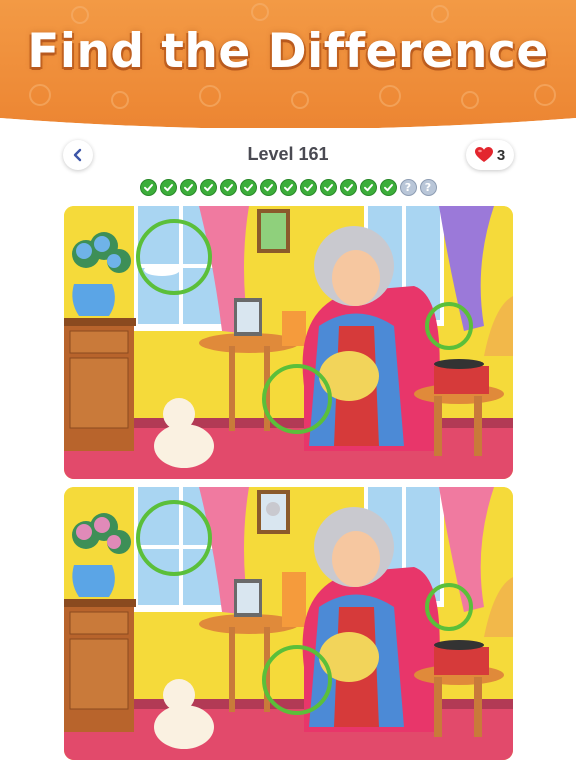 The image size is (576, 768). What do you see at coordinates (501, 155) in the screenshot?
I see `lives-count: 3` at bounding box center [501, 155].